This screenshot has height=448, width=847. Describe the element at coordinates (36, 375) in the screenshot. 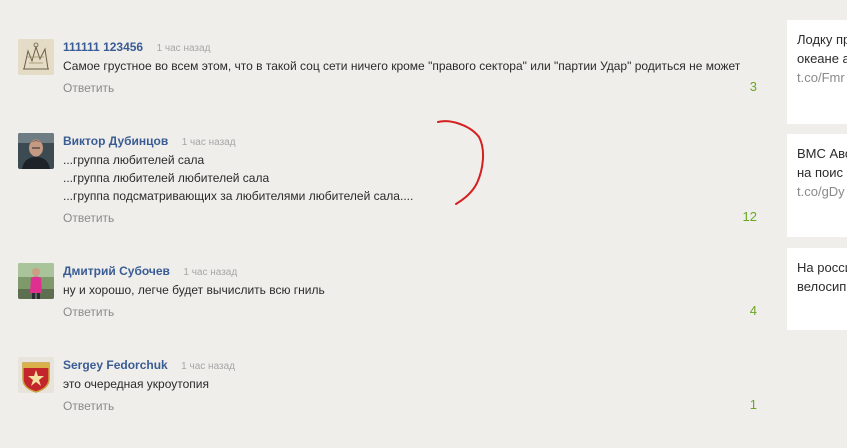

I see `red-star-badge-avatar` at that location.